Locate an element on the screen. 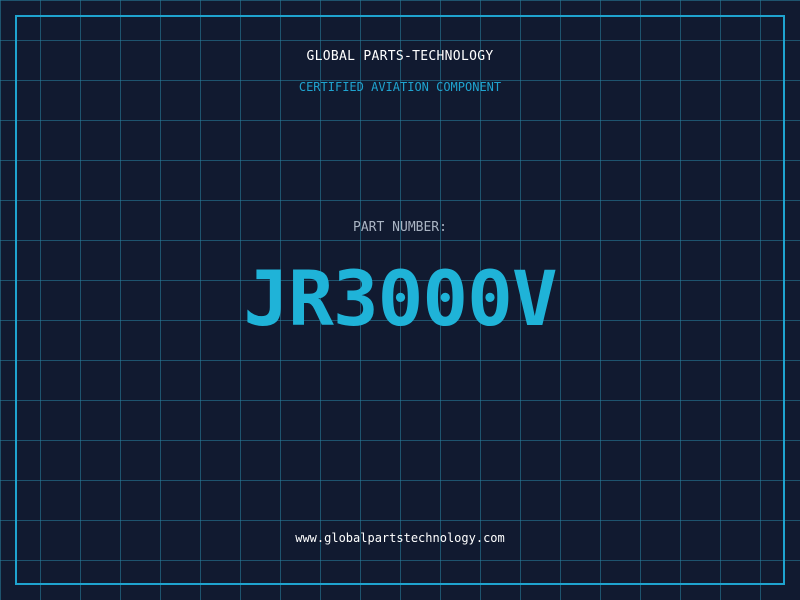 This screenshot has width=800, height=600. company-name: GLOBAL PARTS-TECHNOLOGY is located at coordinates (400, 56).